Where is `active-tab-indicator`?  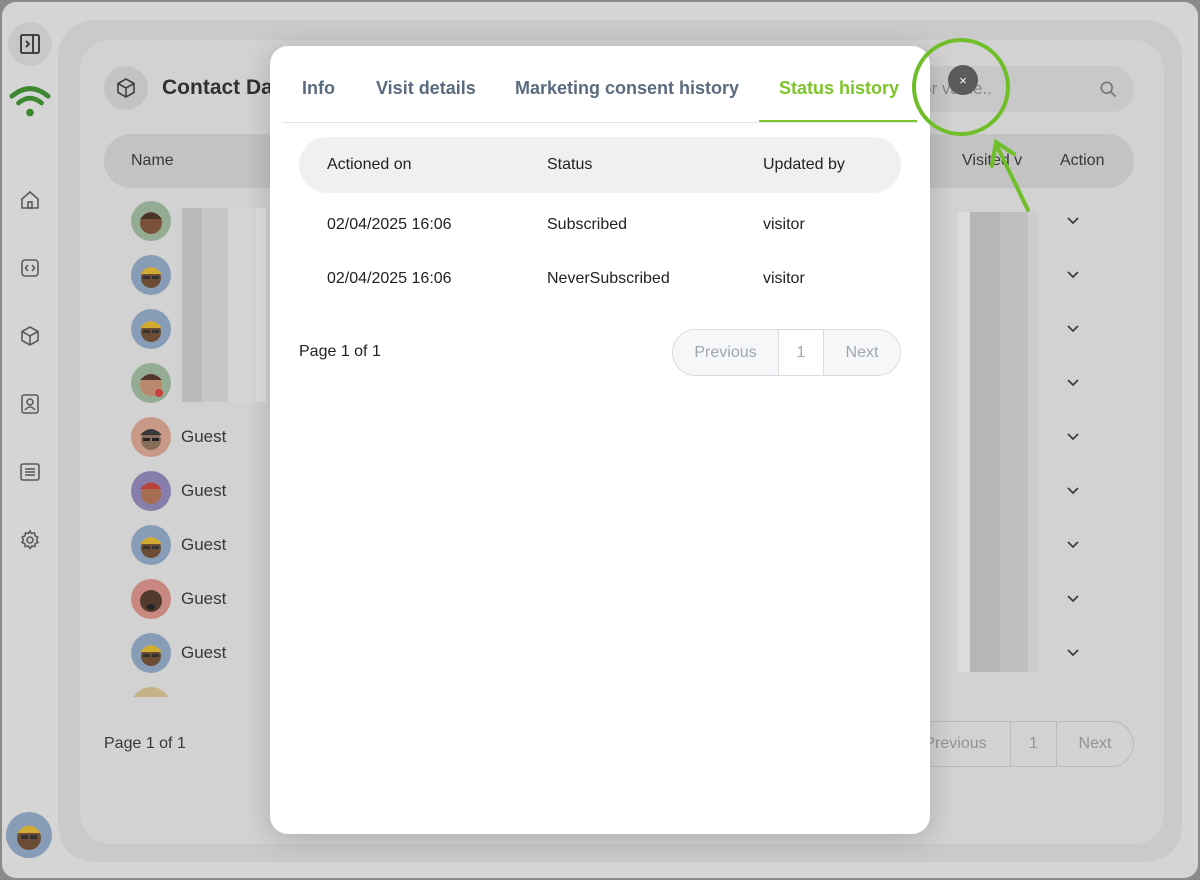
active-tab-indicator is located at coordinates (838, 121).